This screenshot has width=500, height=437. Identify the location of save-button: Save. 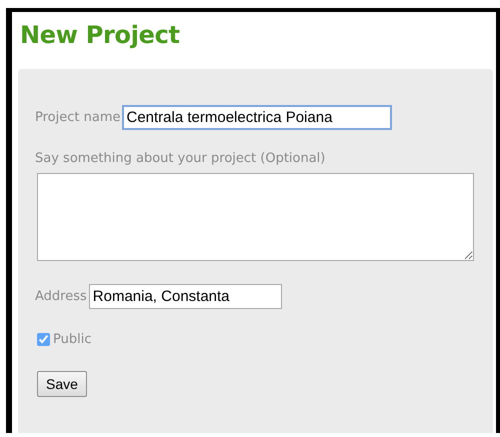
(62, 384).